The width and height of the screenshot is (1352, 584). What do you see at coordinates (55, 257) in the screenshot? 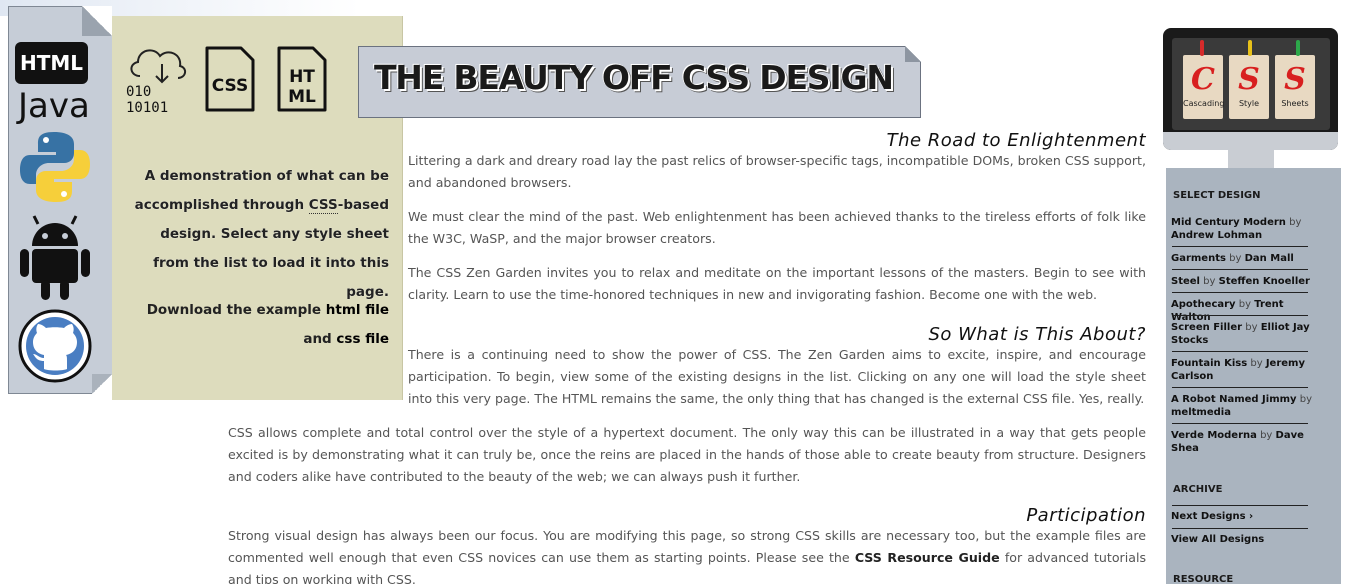
I see `android-icon` at bounding box center [55, 257].